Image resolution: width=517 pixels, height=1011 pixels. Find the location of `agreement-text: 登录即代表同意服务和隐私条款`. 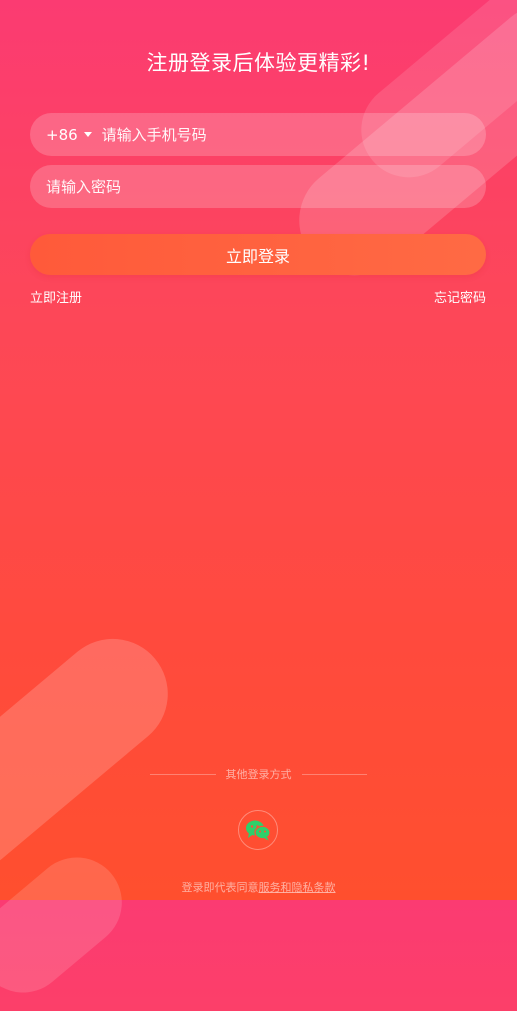

agreement-text: 登录即代表同意服务和隐私条款 is located at coordinates (258, 887).